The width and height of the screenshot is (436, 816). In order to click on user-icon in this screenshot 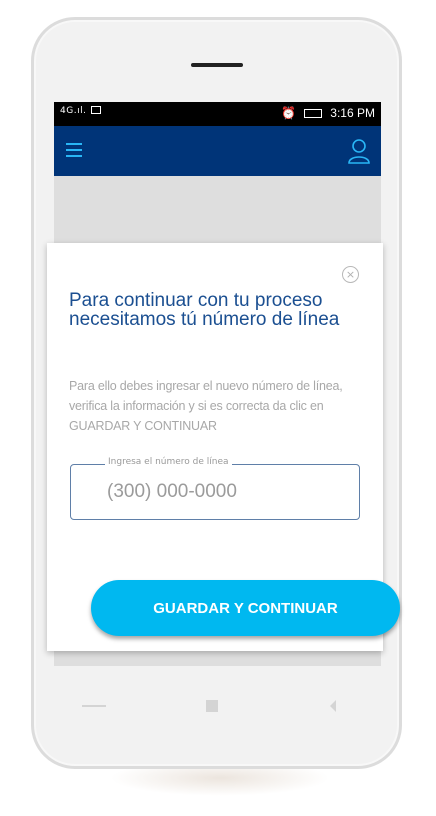, I will do `click(359, 151)`.